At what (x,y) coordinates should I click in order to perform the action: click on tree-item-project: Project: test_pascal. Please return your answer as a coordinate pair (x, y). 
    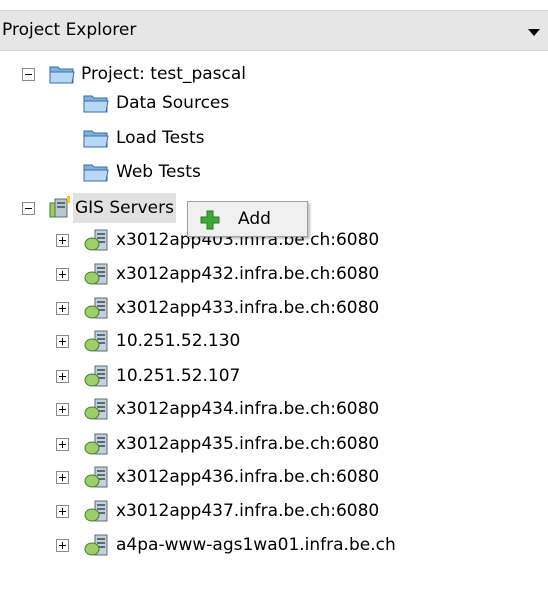
    Looking at the image, I should click on (274, 74).